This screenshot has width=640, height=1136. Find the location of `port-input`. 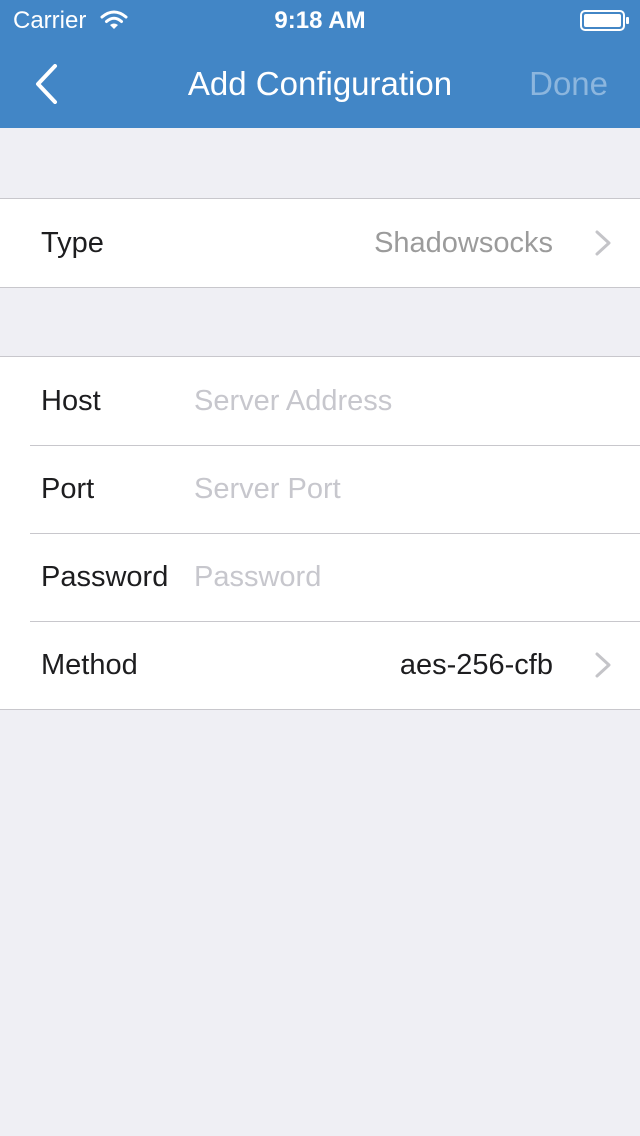

port-input is located at coordinates (404, 489).